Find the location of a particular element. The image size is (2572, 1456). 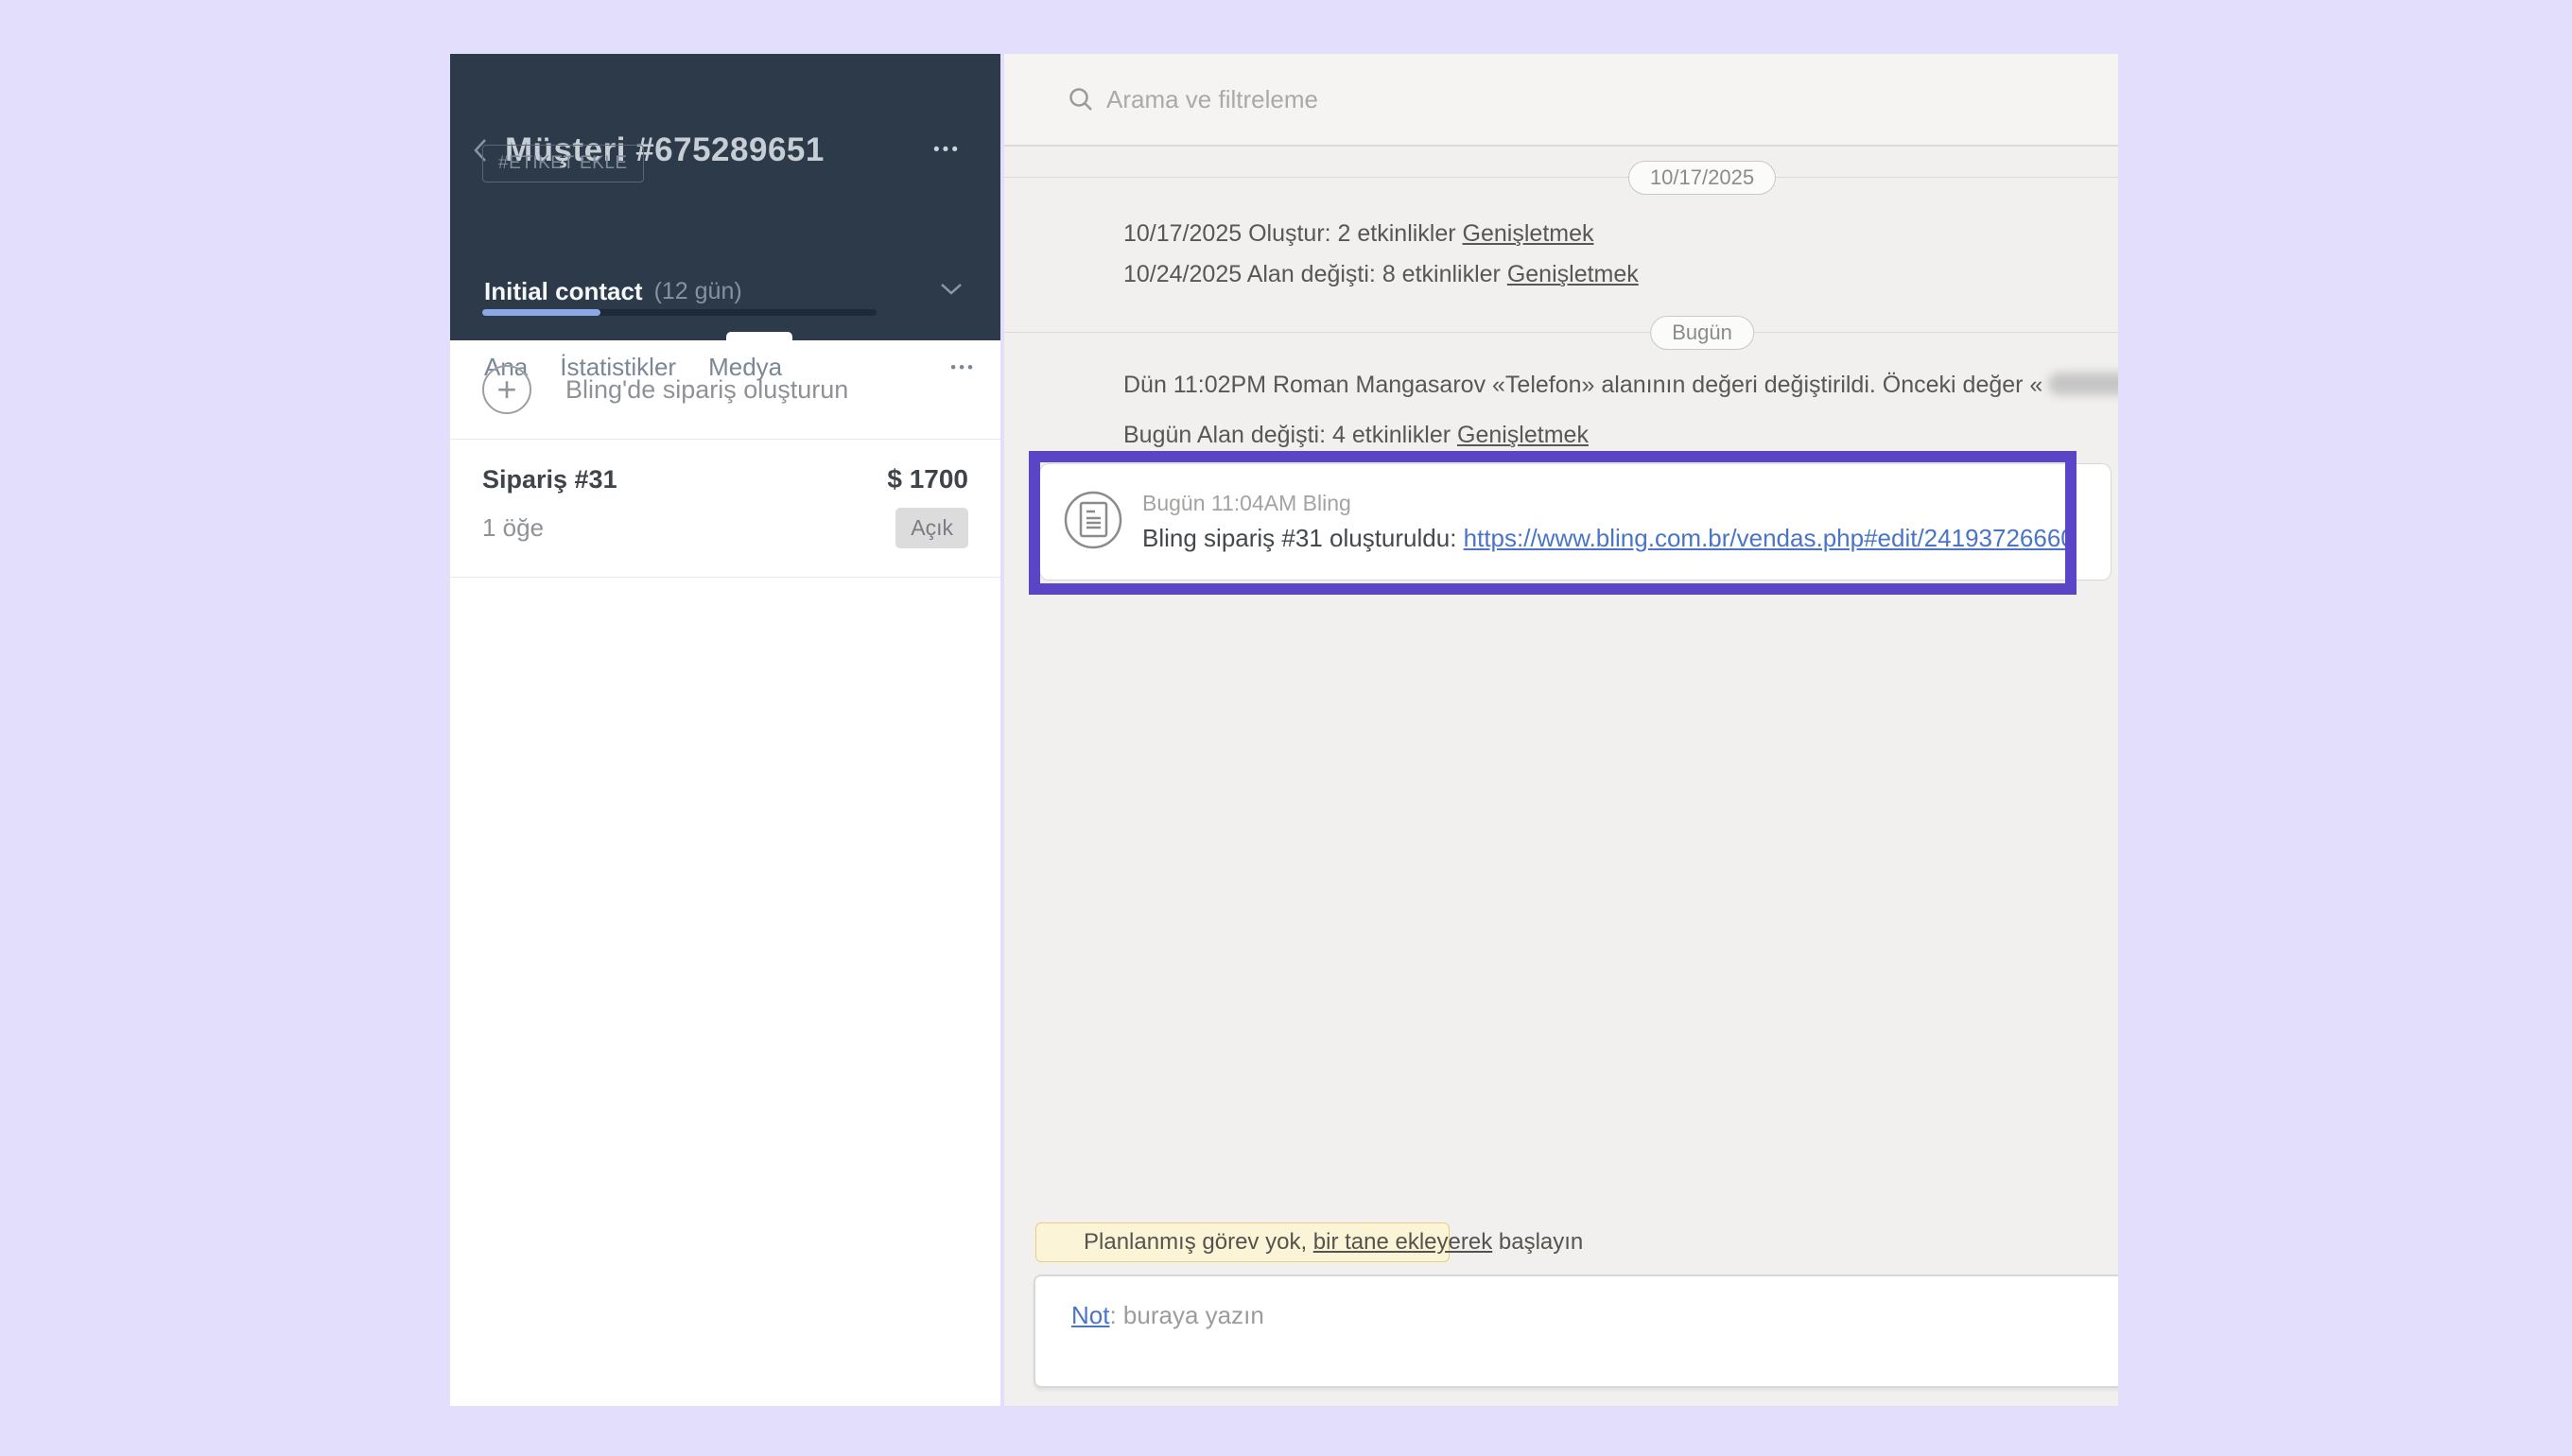

event-meta: Bugün 11:04AM Bling is located at coordinates (1246, 503).